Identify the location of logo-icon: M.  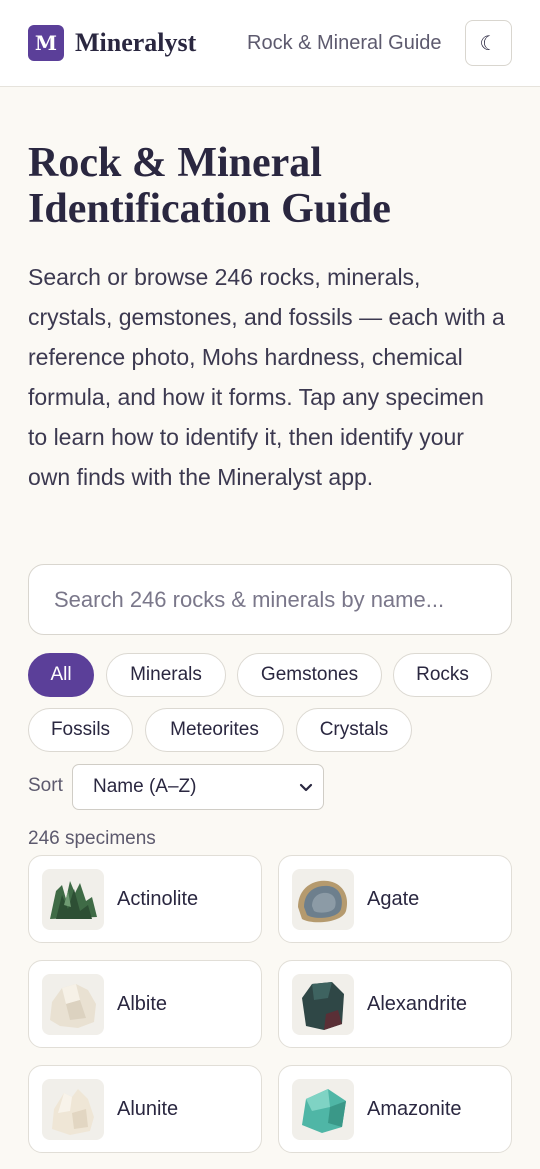
(46, 43).